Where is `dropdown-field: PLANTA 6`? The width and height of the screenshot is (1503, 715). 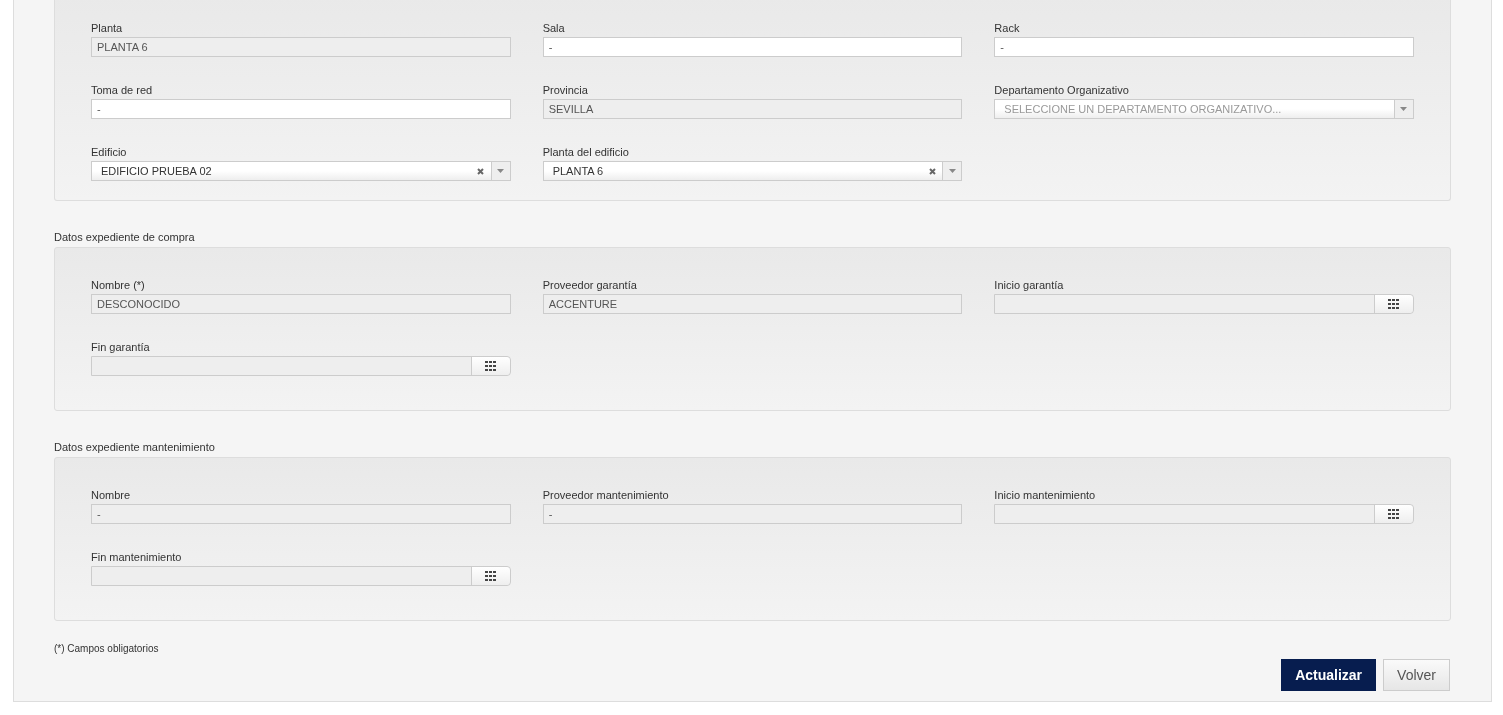
dropdown-field: PLANTA 6 is located at coordinates (752, 171).